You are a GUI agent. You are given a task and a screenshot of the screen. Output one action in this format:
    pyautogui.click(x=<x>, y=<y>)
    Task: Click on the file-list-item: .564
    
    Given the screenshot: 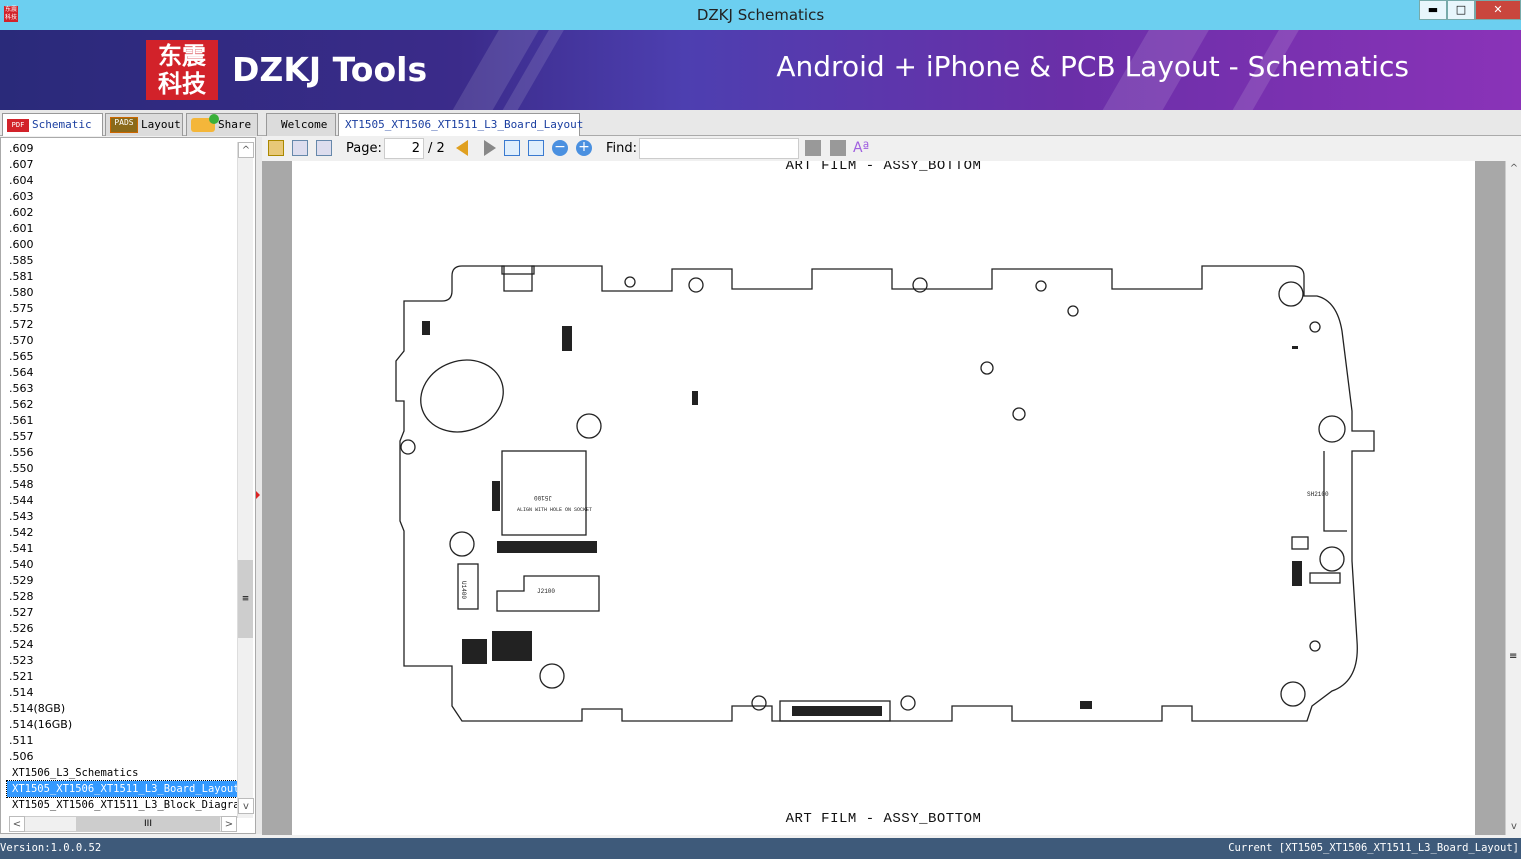 What is the action you would take?
    pyautogui.click(x=122, y=373)
    